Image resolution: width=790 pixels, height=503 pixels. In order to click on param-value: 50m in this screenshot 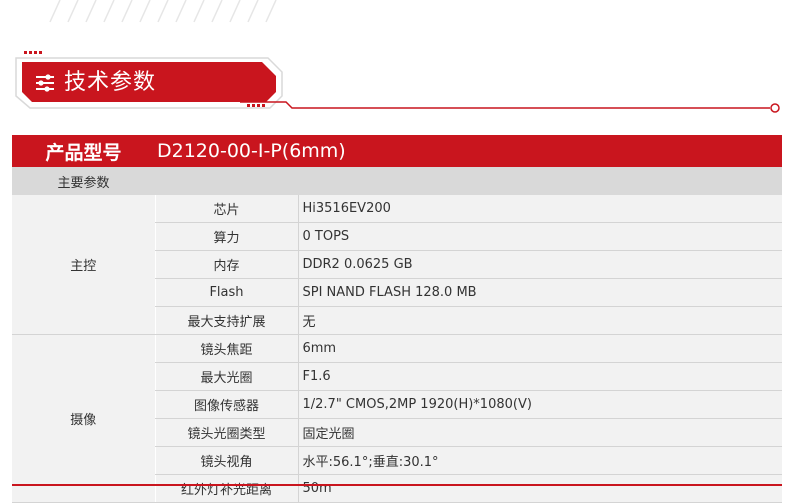, I will do `click(540, 488)`.